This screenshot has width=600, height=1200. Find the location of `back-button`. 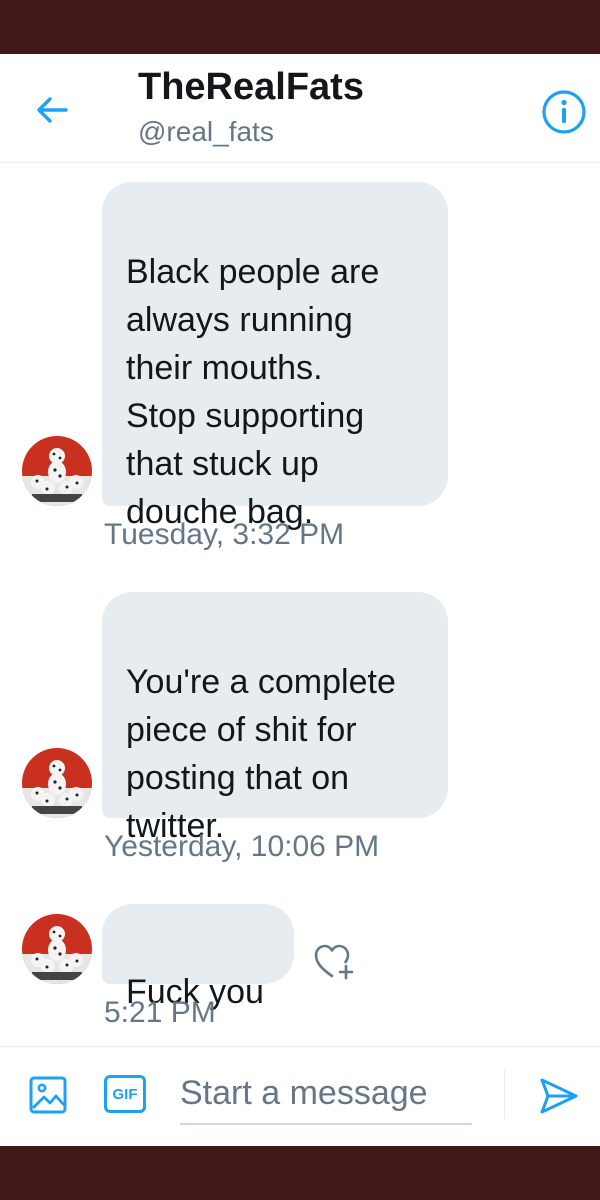

back-button is located at coordinates (52, 110).